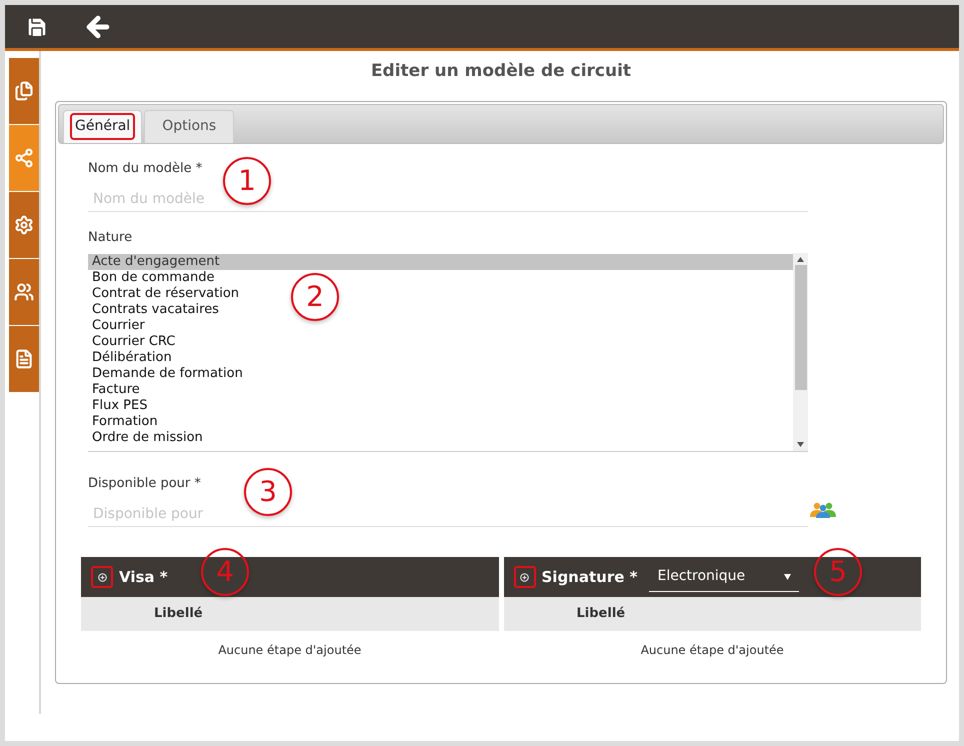  What do you see at coordinates (143, 577) in the screenshot?
I see `section-title: Visa *` at bounding box center [143, 577].